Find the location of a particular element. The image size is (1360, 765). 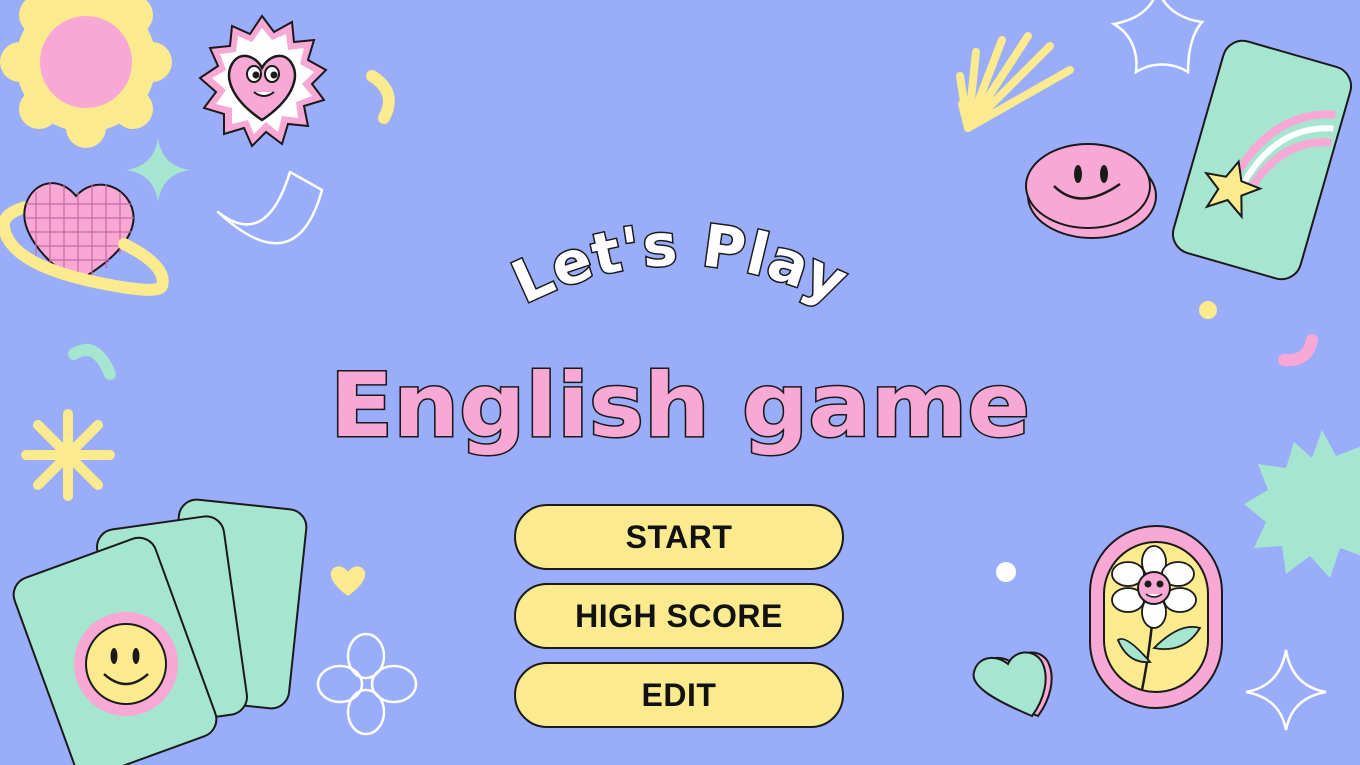

playing-cards-icon is located at coordinates (160, 631).